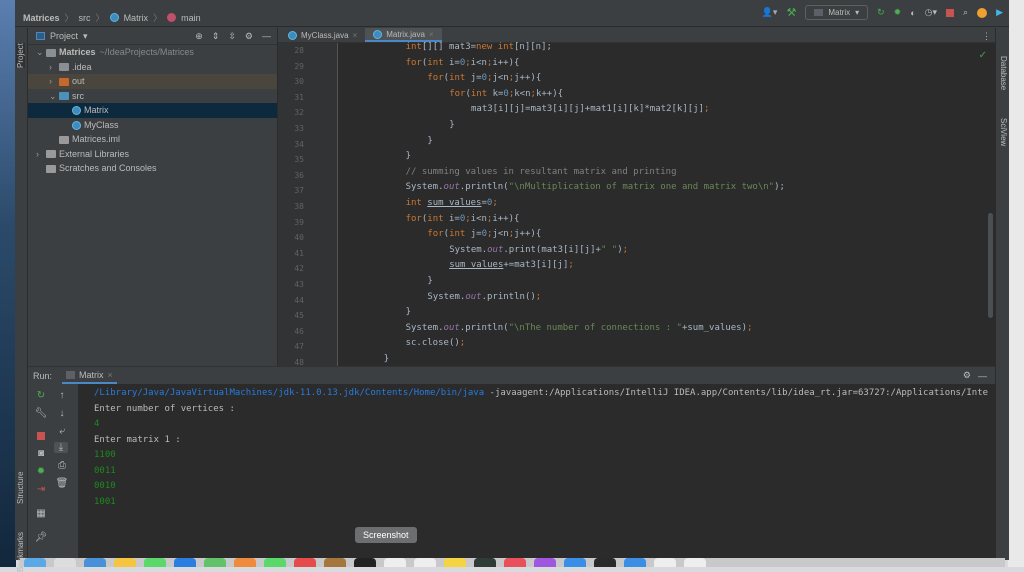  What do you see at coordinates (912, 13) in the screenshot?
I see `coverage-icon: ◐` at bounding box center [912, 13].